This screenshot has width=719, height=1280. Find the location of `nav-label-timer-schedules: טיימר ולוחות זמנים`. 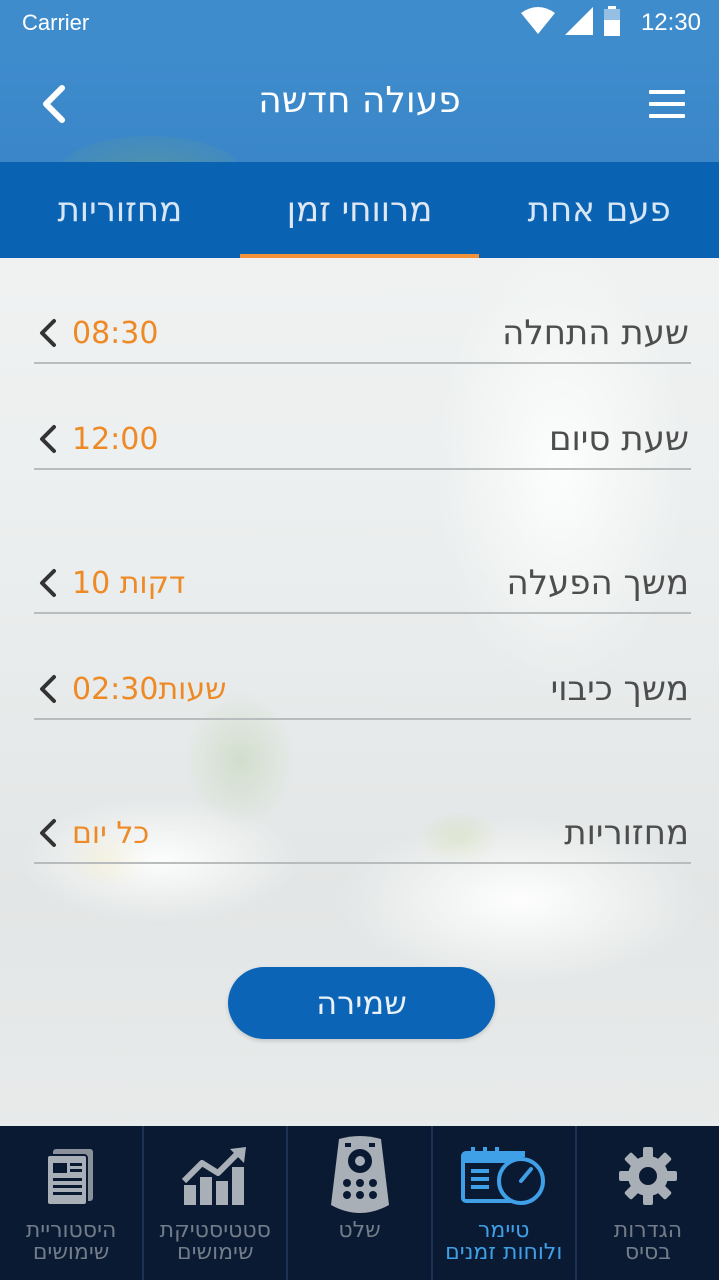

nav-label-timer-schedules: טיימר ולוחות זמנים is located at coordinates (504, 1241).